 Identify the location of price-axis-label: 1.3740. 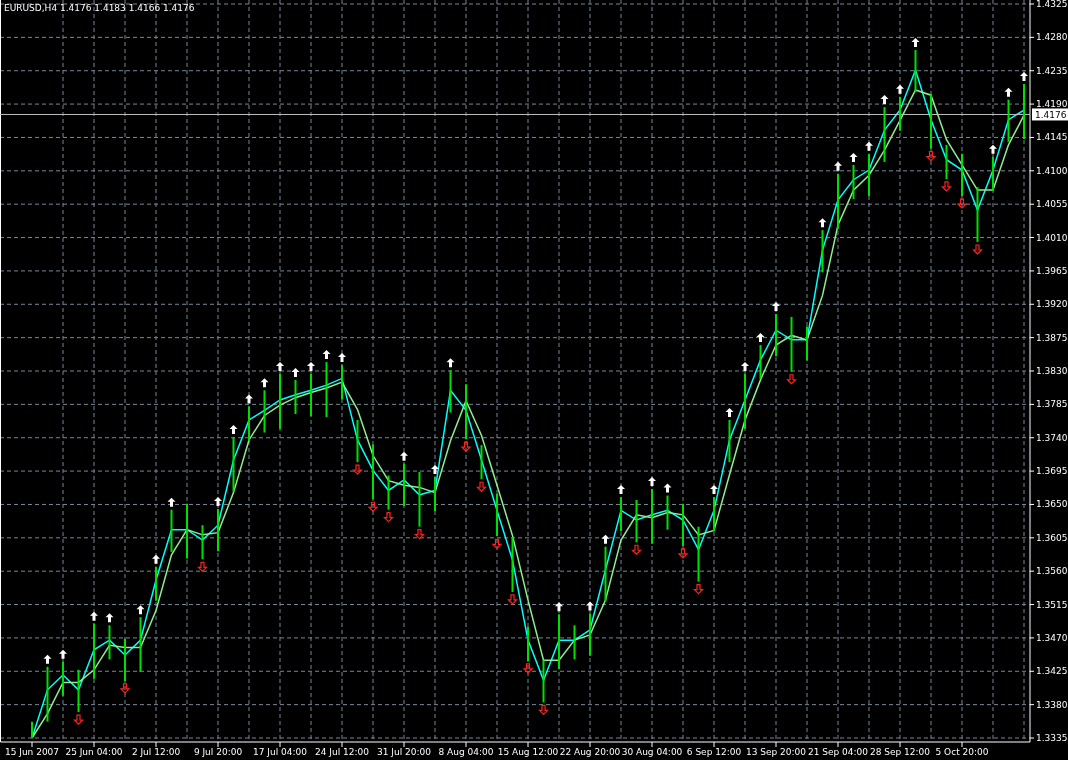
(1052, 437).